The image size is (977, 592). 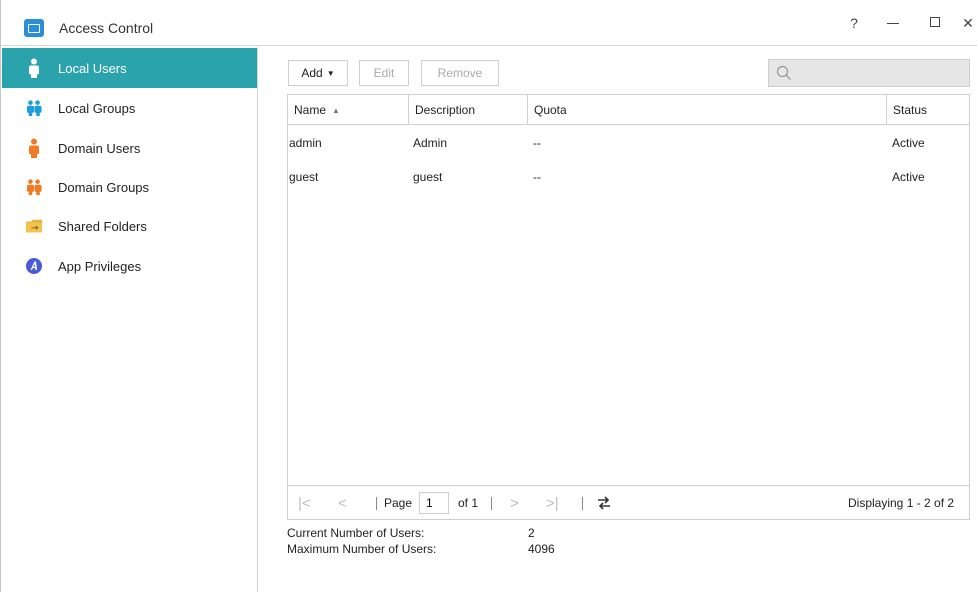 What do you see at coordinates (34, 148) in the screenshot?
I see `domain-user-icon` at bounding box center [34, 148].